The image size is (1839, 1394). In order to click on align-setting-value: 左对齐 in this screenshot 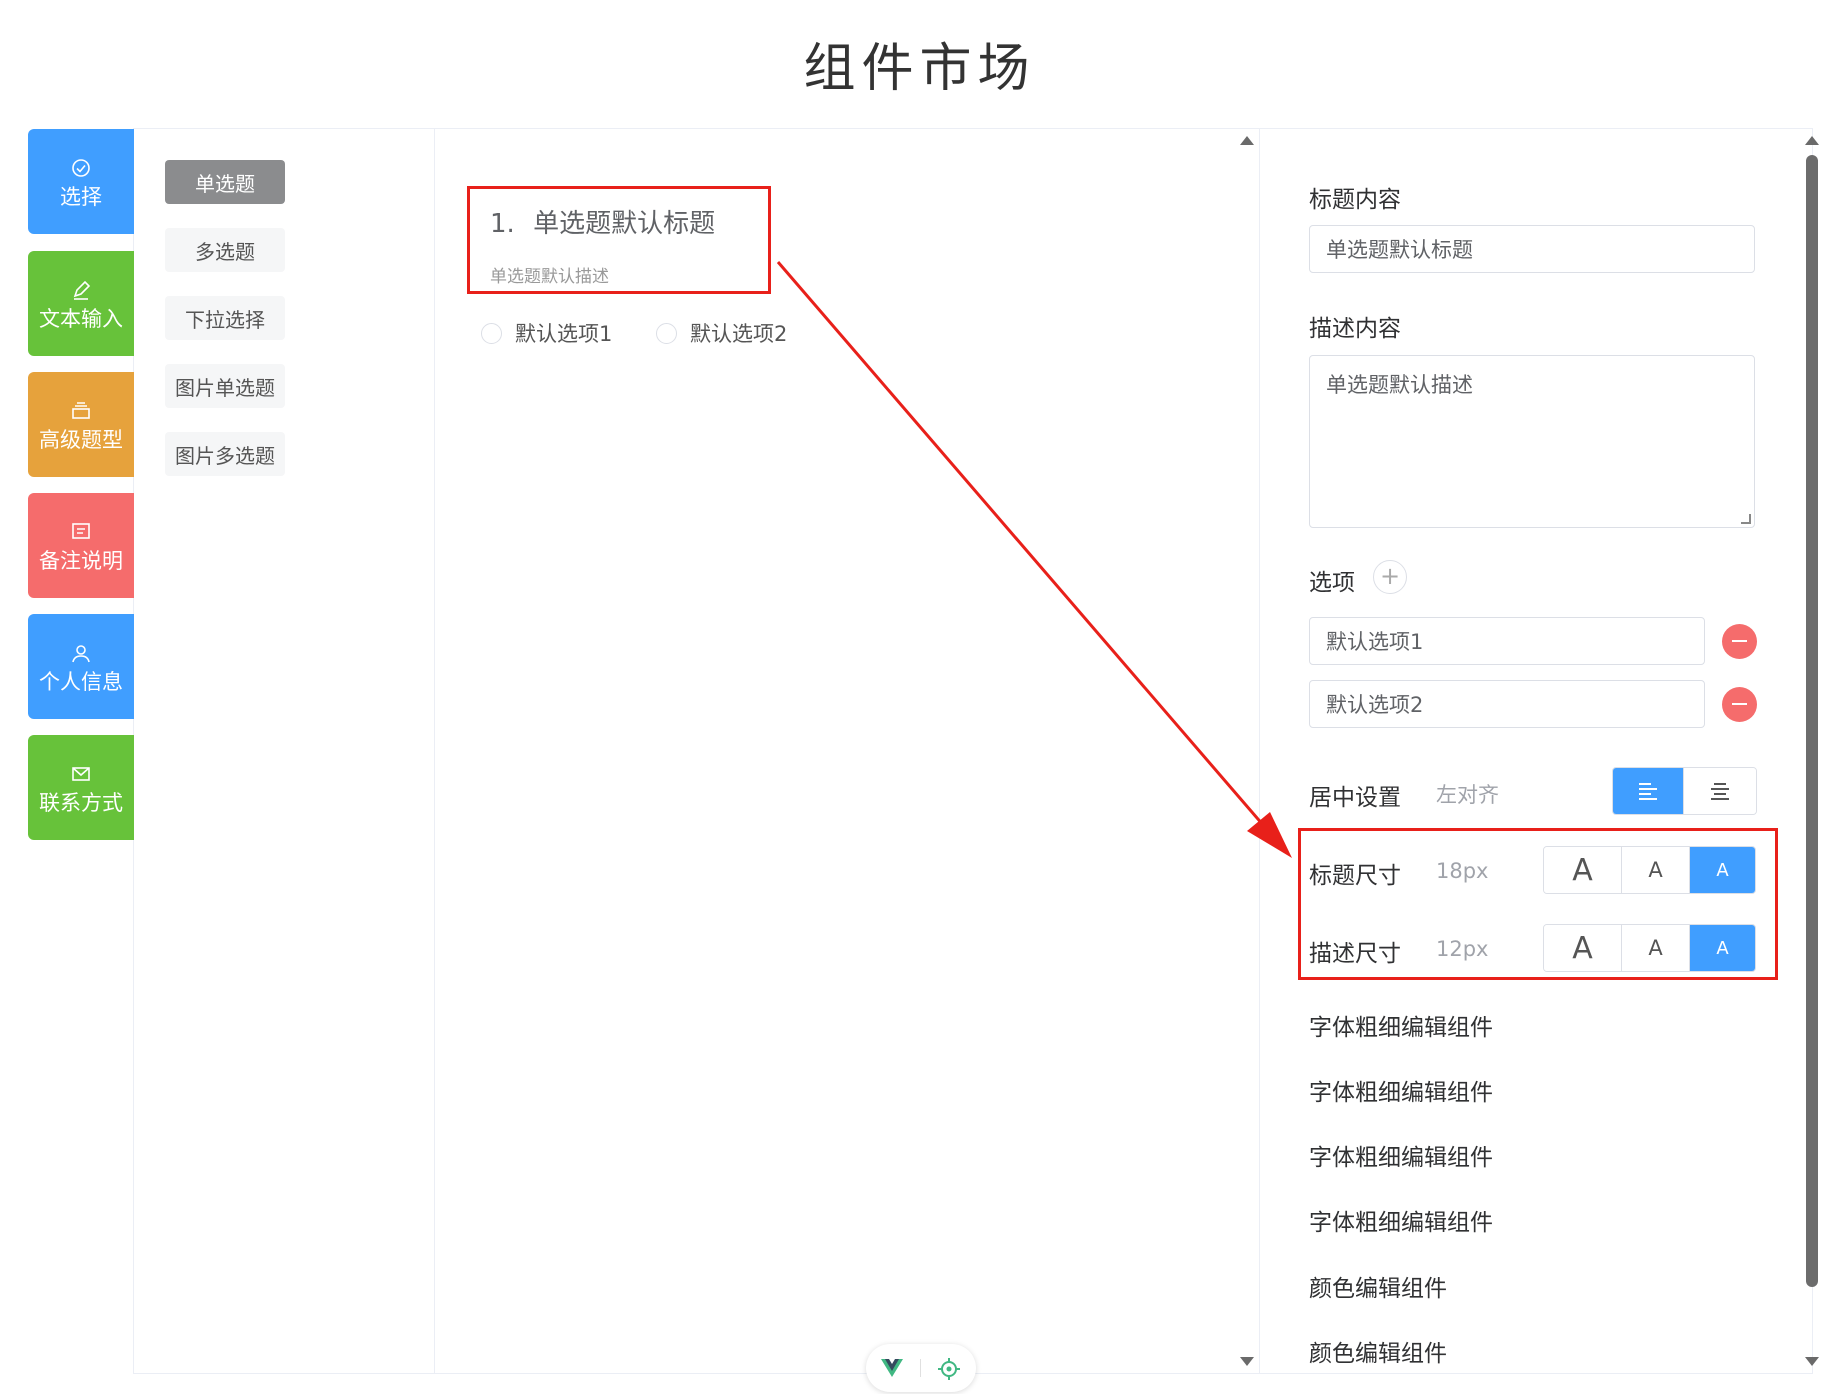, I will do `click(1467, 795)`.